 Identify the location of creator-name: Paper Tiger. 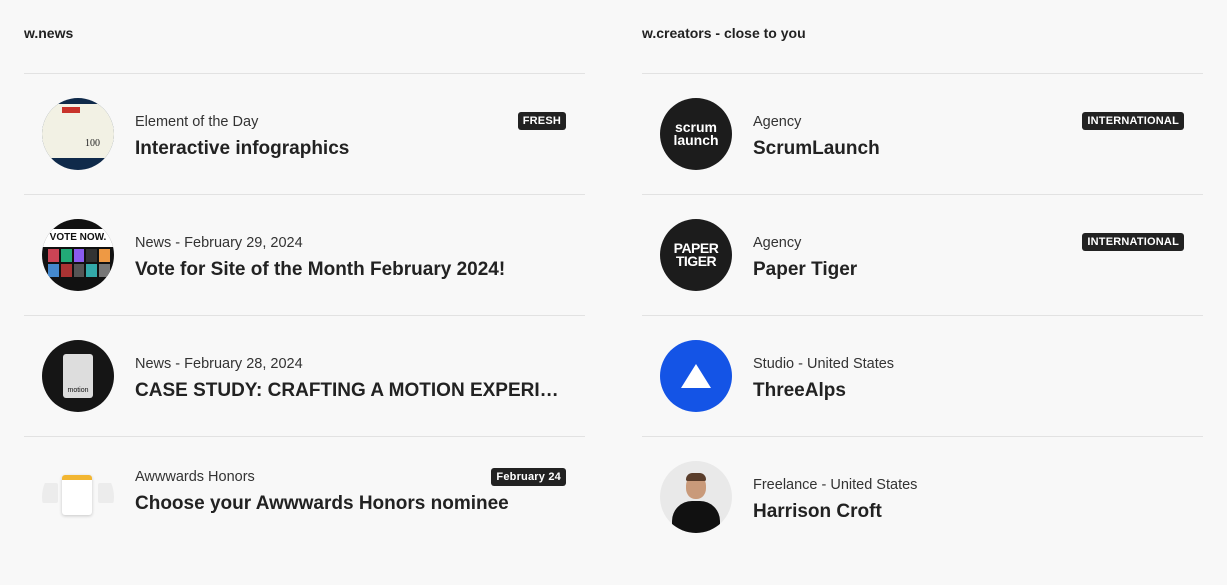
(968, 270).